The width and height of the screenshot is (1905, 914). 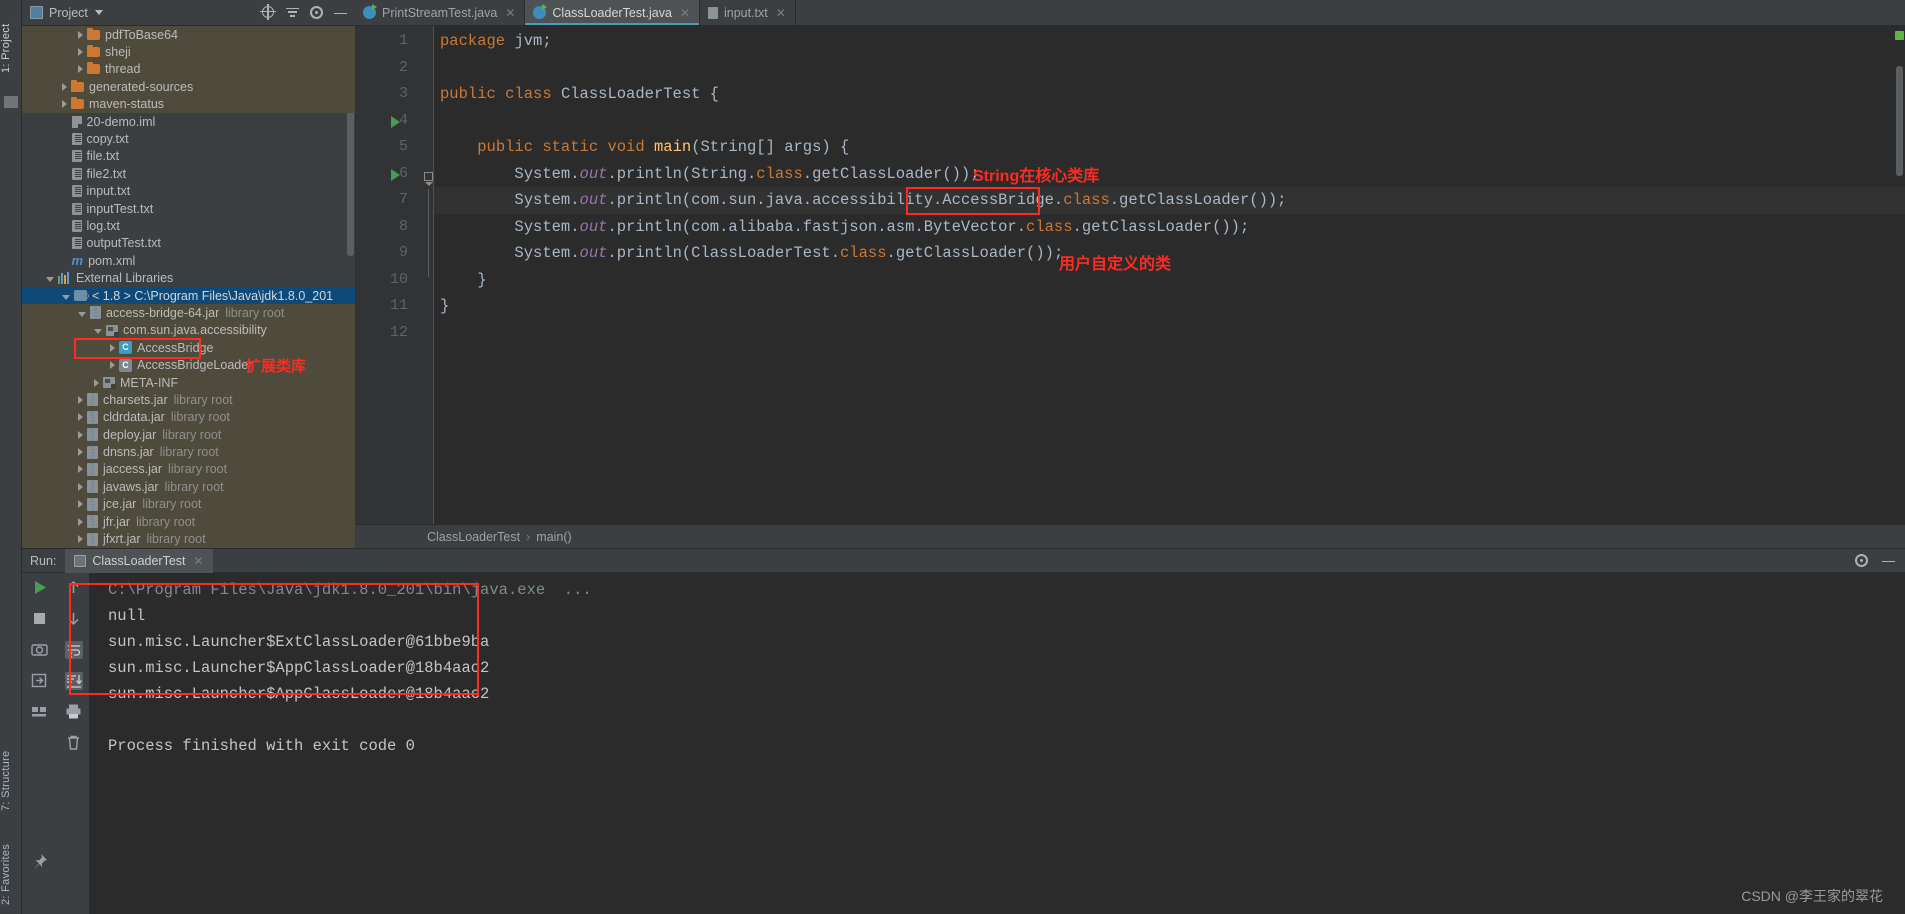 What do you see at coordinates (293, 13) in the screenshot?
I see `collapse-all-icon` at bounding box center [293, 13].